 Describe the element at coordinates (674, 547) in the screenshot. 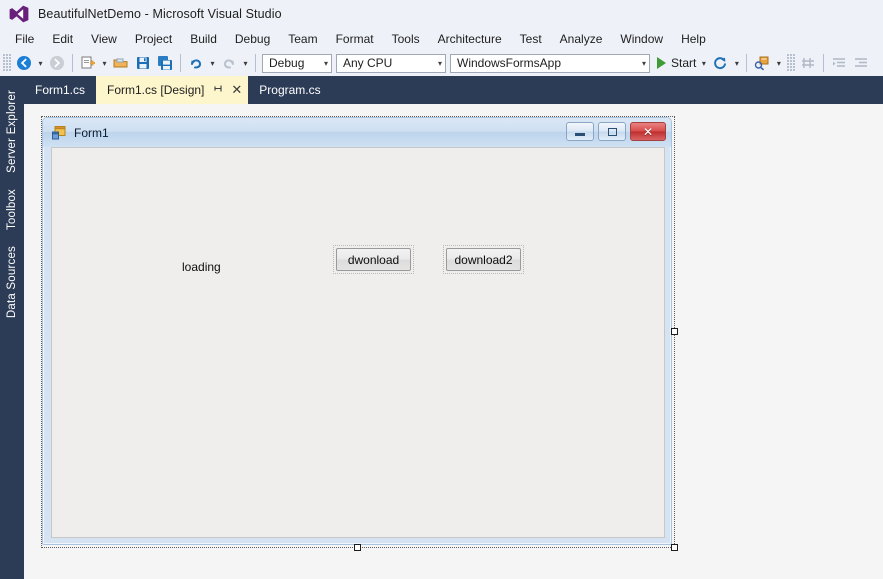

I see `resize-grip-bottom-right` at that location.